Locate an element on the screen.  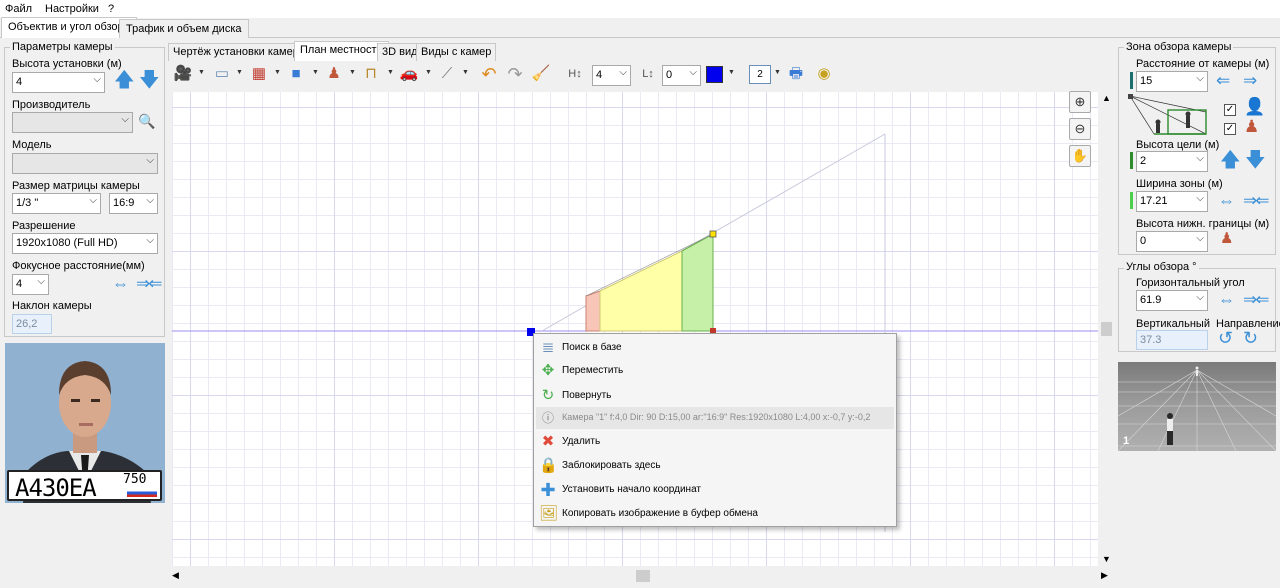
tab-camera-views: Виды с камер is located at coordinates (456, 52).